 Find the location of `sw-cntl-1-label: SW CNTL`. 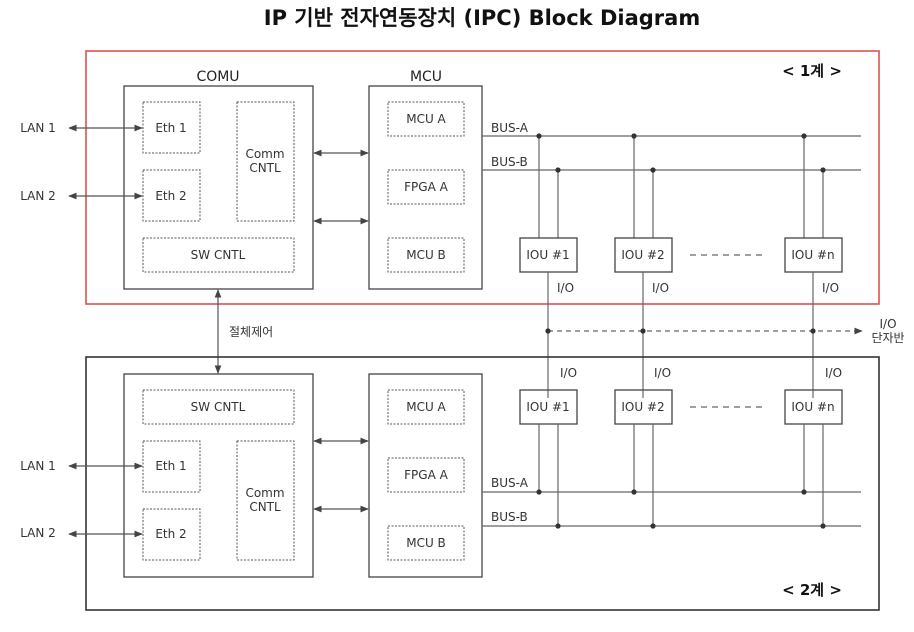

sw-cntl-1-label: SW CNTL is located at coordinates (218, 255).